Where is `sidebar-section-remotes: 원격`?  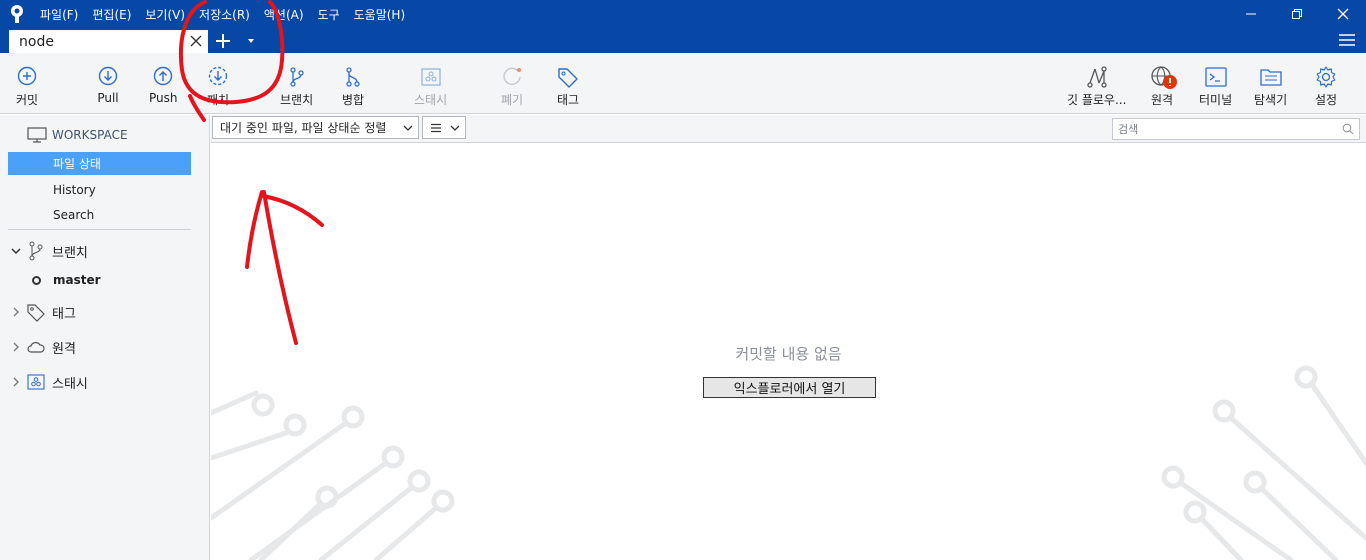 sidebar-section-remotes: 원격 is located at coordinates (43, 347).